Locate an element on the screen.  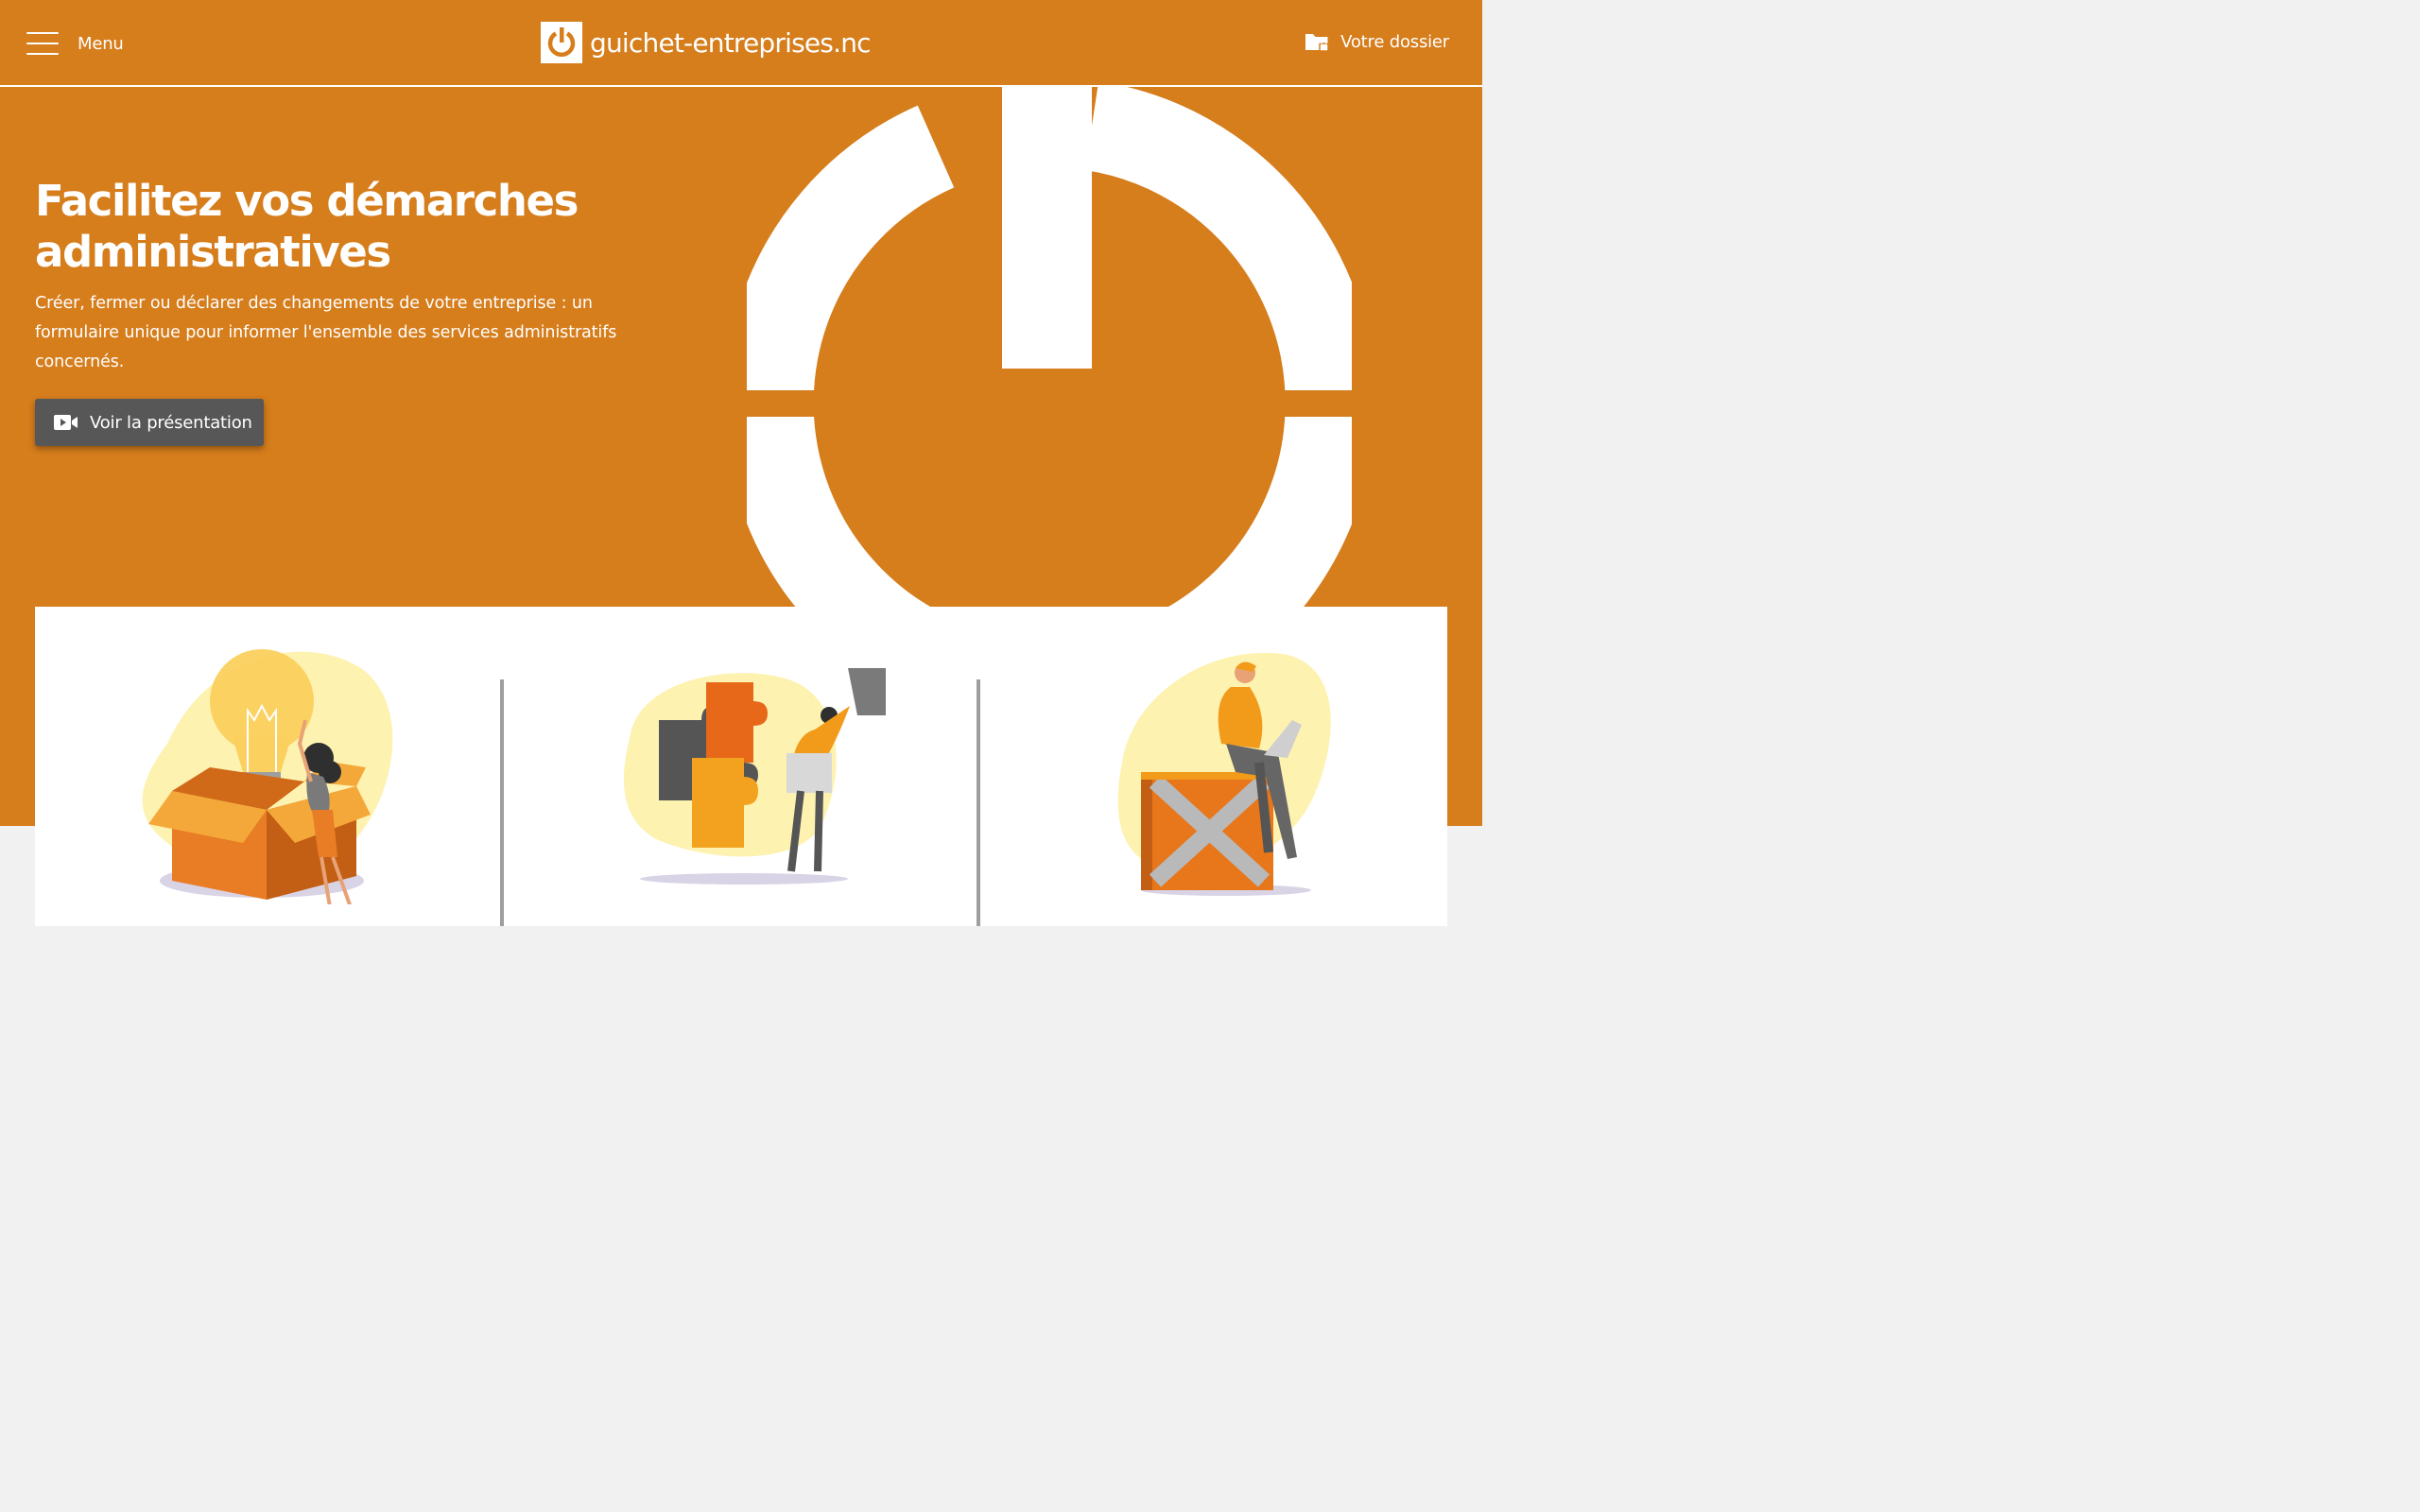
logo-text: guichet-entreprises.nc is located at coordinates (731, 42).